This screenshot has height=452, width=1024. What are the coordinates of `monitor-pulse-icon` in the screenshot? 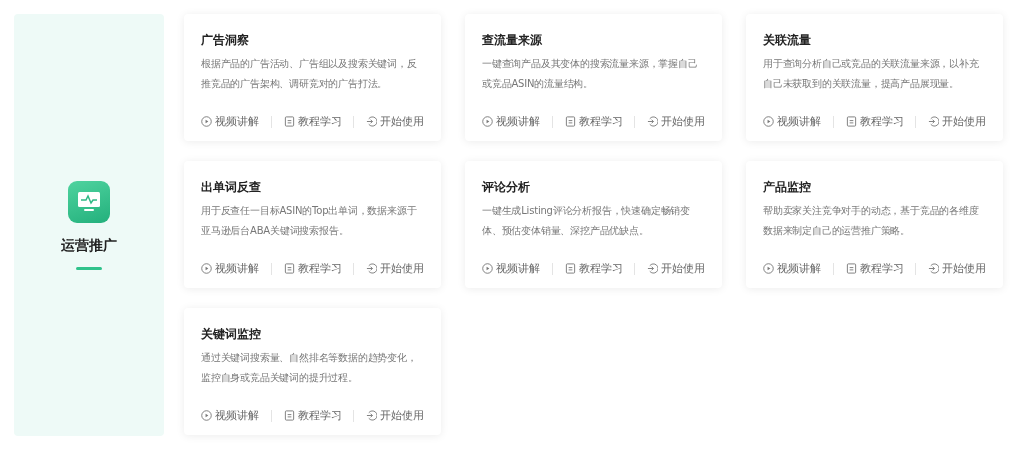 It's located at (89, 201).